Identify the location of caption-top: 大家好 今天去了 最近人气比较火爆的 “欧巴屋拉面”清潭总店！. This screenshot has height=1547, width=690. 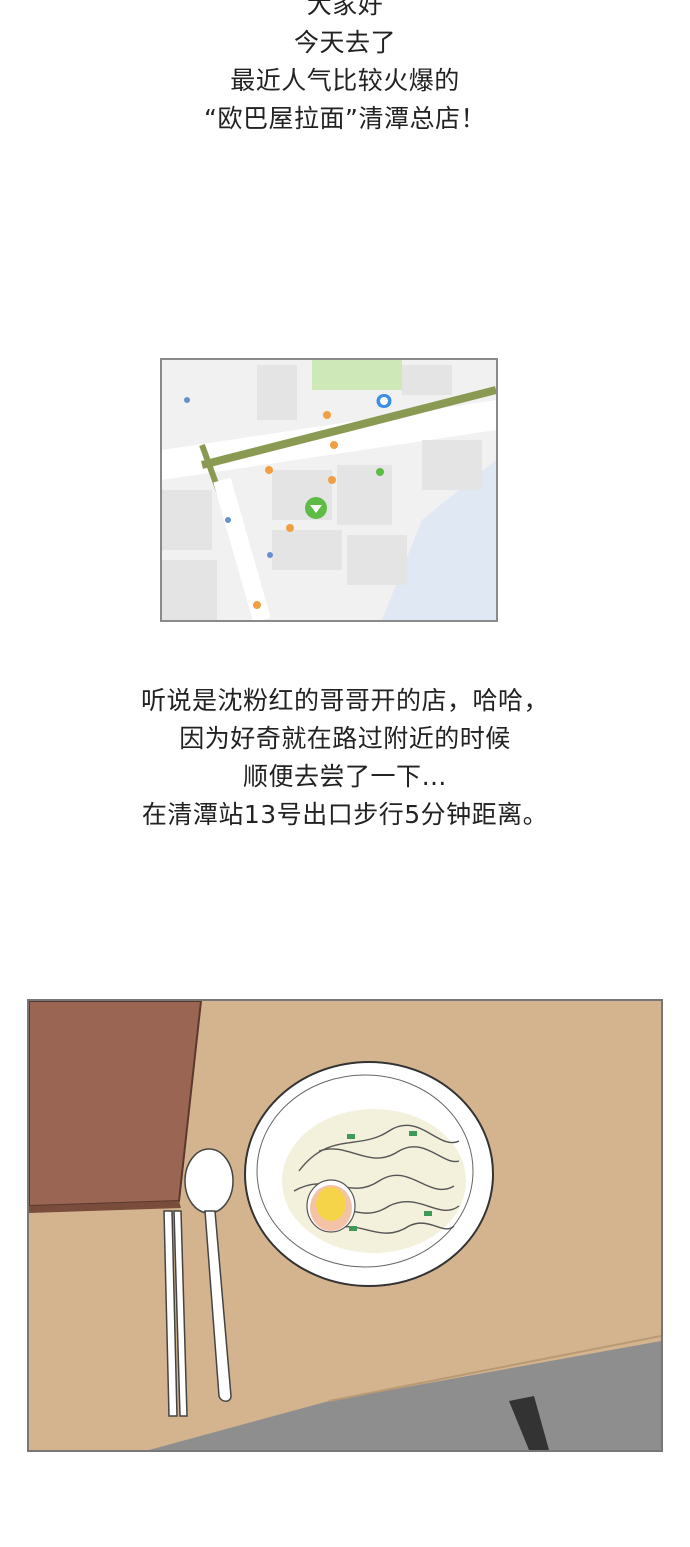
(345, 69).